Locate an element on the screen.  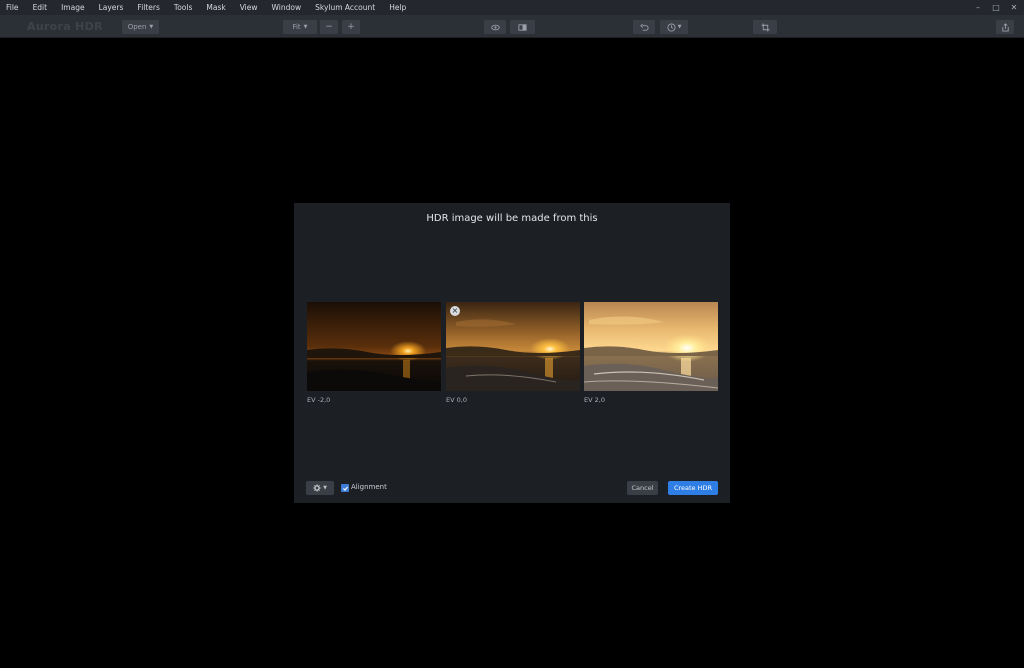
bracket-thumbnail-dark is located at coordinates (374, 346).